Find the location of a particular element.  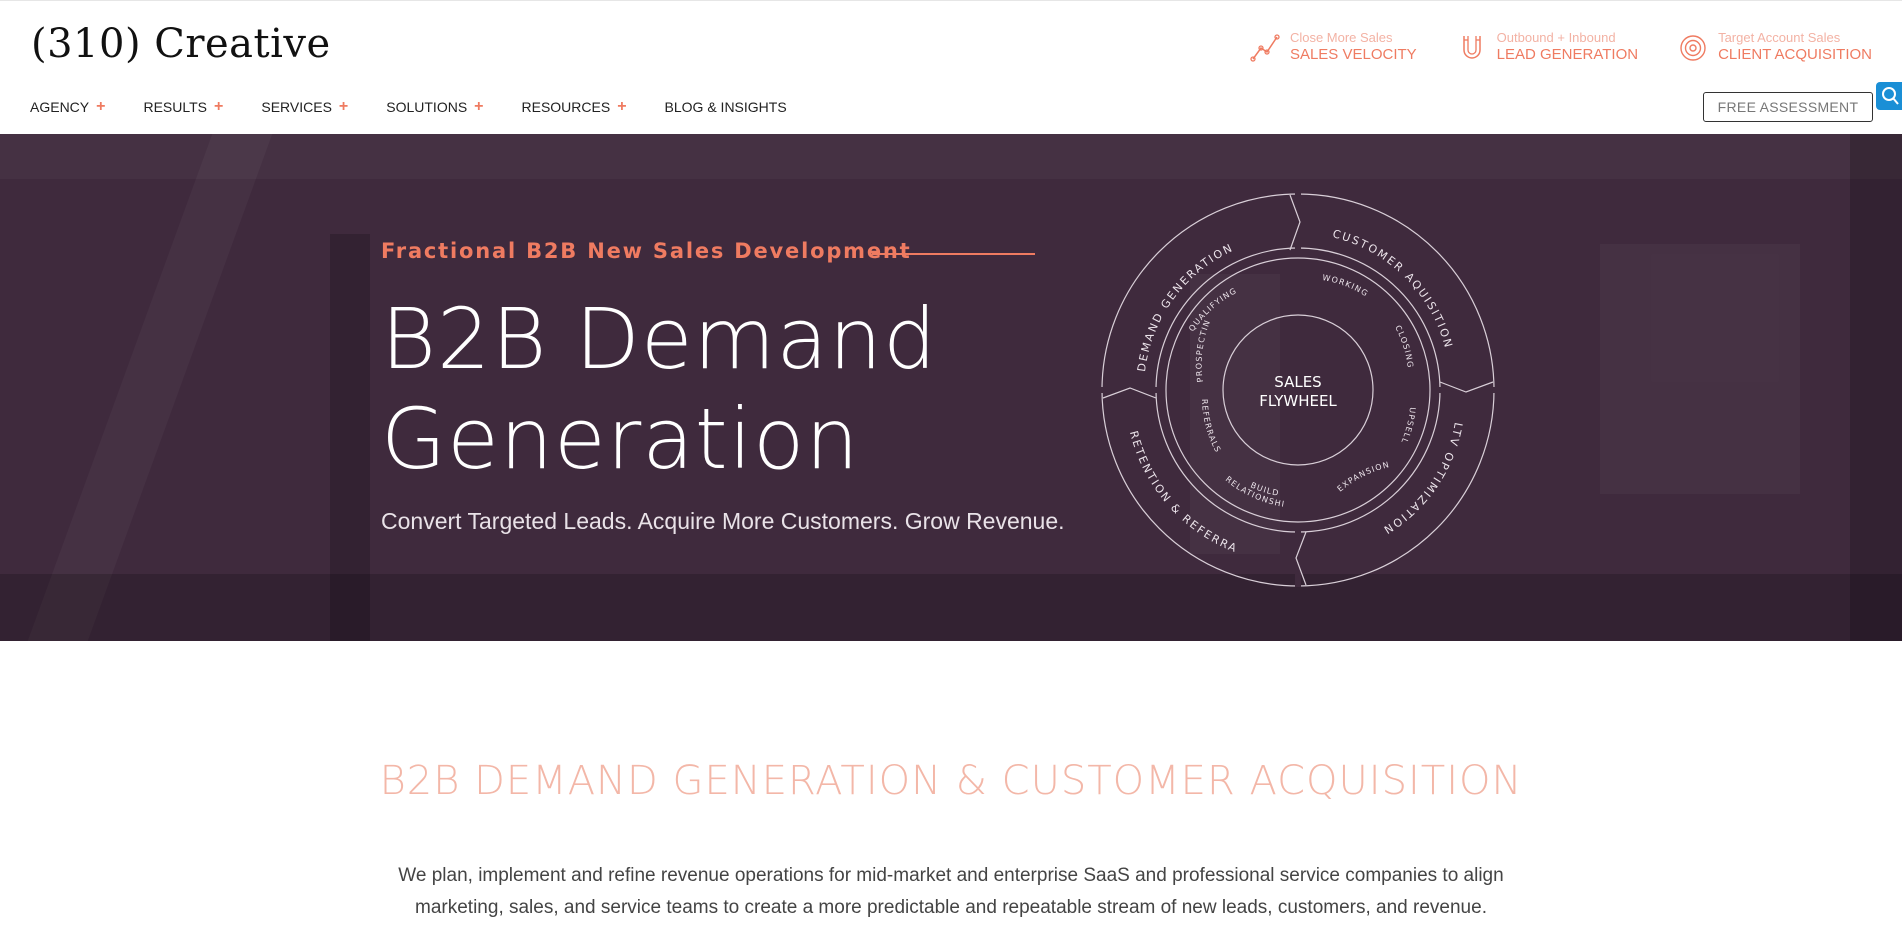

top-link-kicker: Outbound + Inbound is located at coordinates (1556, 37).